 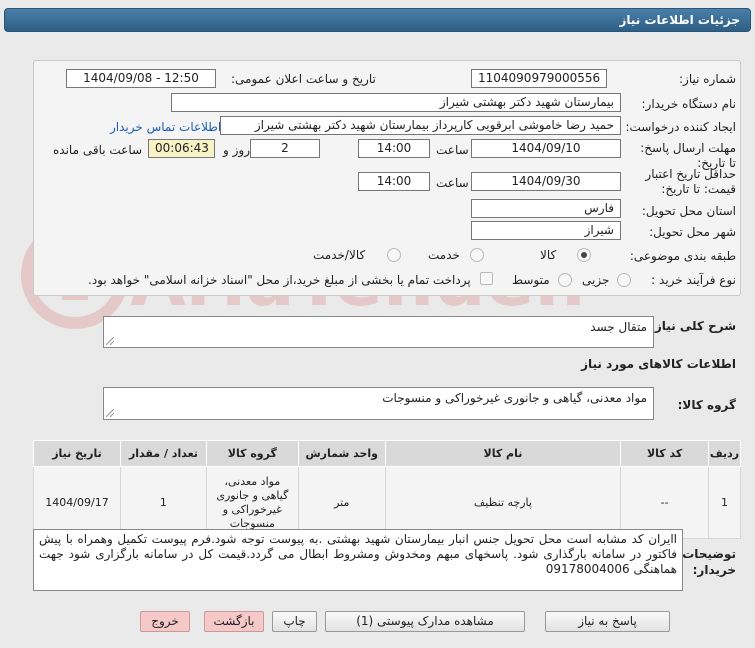 What do you see at coordinates (607, 621) in the screenshot?
I see `reply-button: پاسخ به نیاز` at bounding box center [607, 621].